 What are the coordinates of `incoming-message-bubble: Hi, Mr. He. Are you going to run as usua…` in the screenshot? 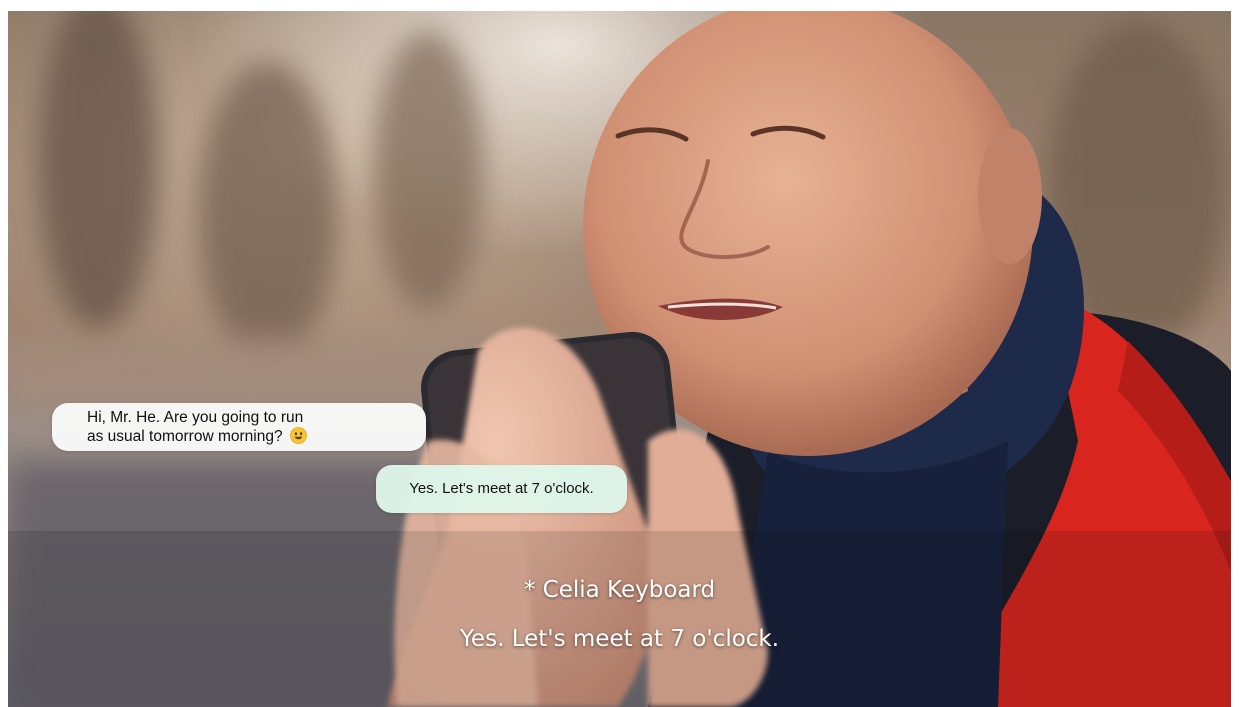 It's located at (239, 427).